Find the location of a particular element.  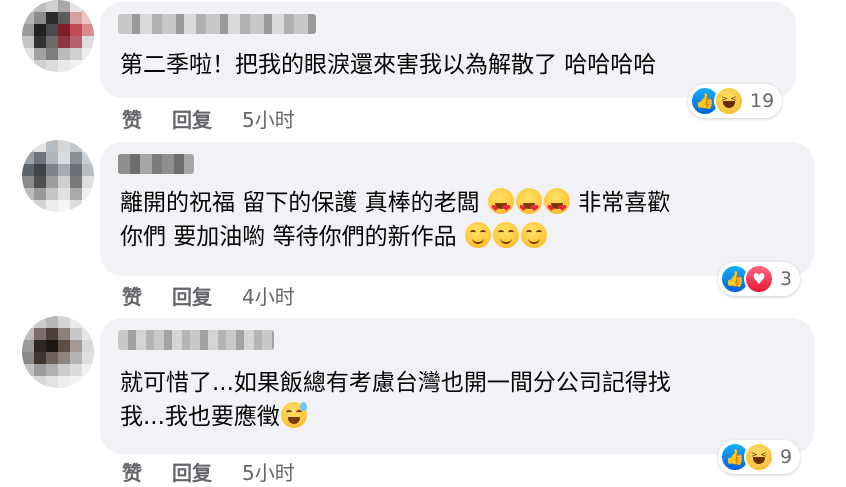

comment-text-line2: 我...我也要應徵 is located at coordinates (200, 417).